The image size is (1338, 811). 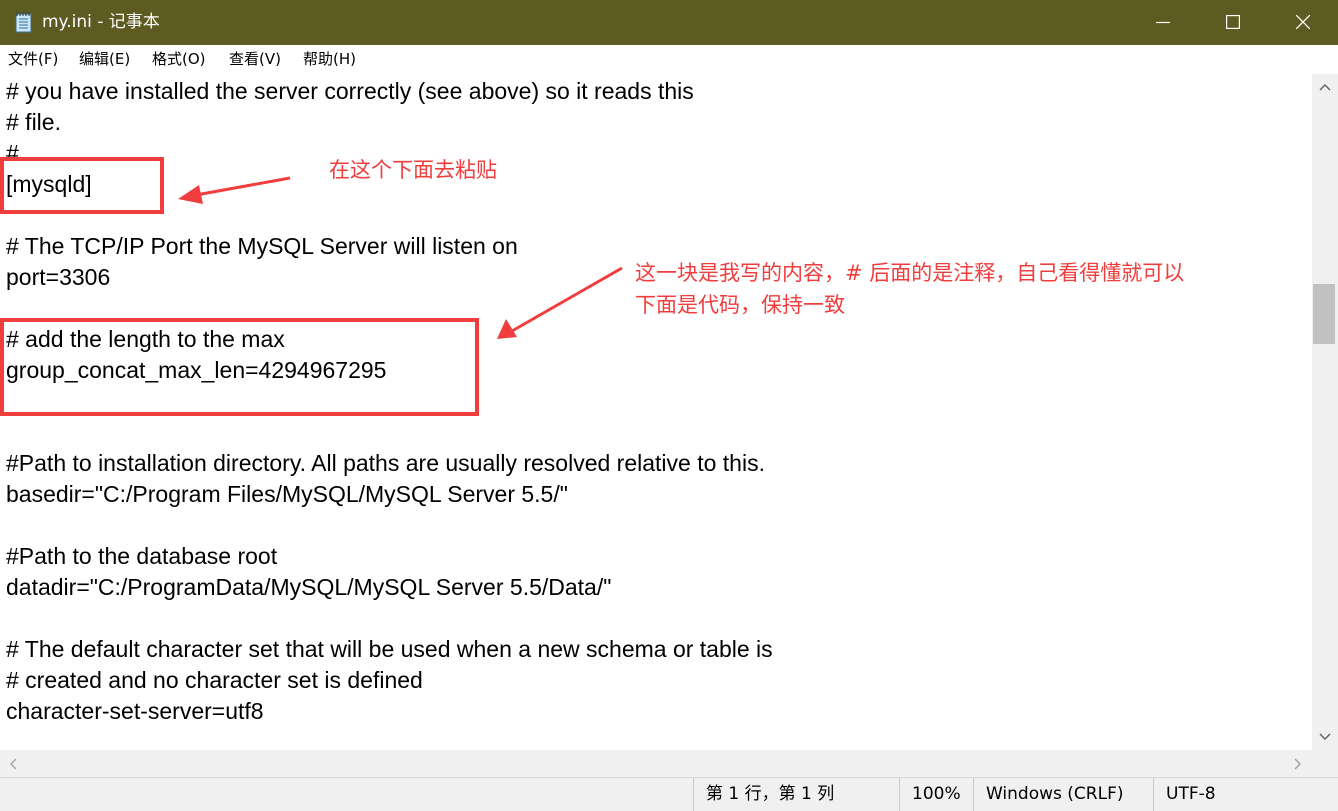 What do you see at coordinates (740, 305) in the screenshot?
I see `annotation-note-keep-consistent: 下面是代码，保持一致` at bounding box center [740, 305].